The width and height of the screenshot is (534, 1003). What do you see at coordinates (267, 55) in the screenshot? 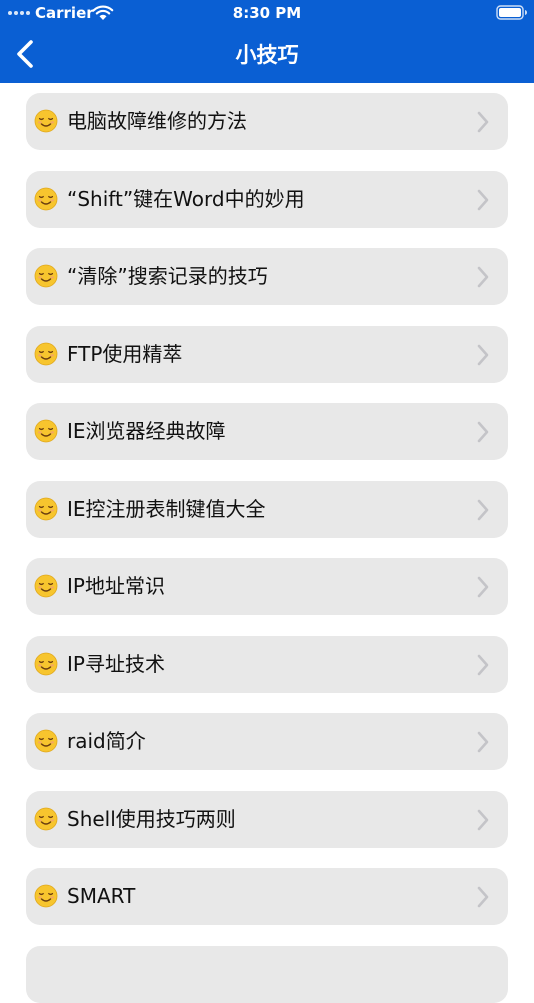
I see `page-title: 小技巧` at bounding box center [267, 55].